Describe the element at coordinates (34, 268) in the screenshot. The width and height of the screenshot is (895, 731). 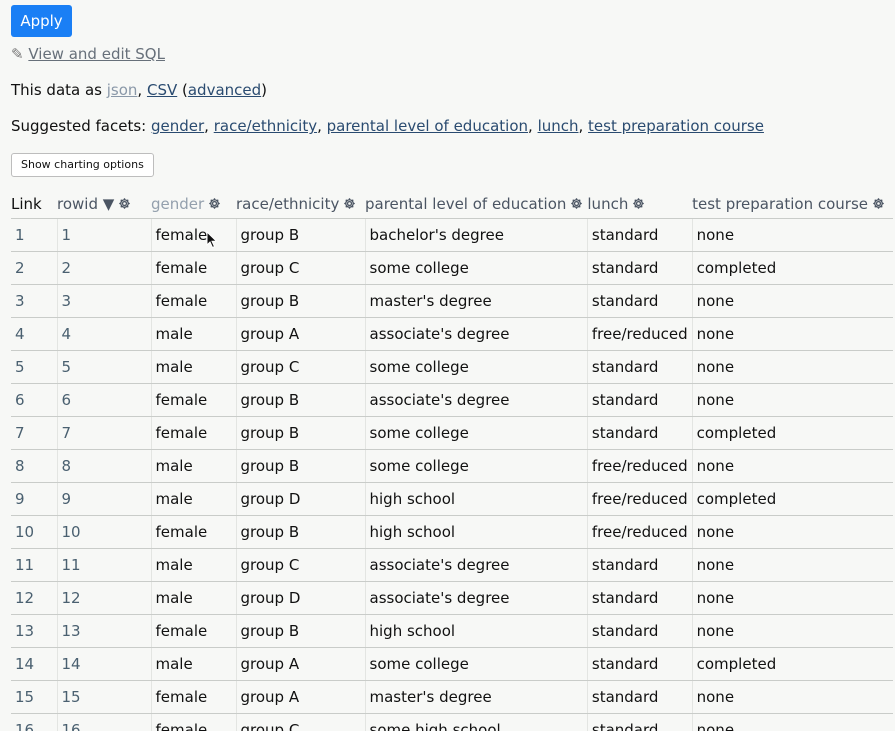
I see `cell-link: 2` at that location.